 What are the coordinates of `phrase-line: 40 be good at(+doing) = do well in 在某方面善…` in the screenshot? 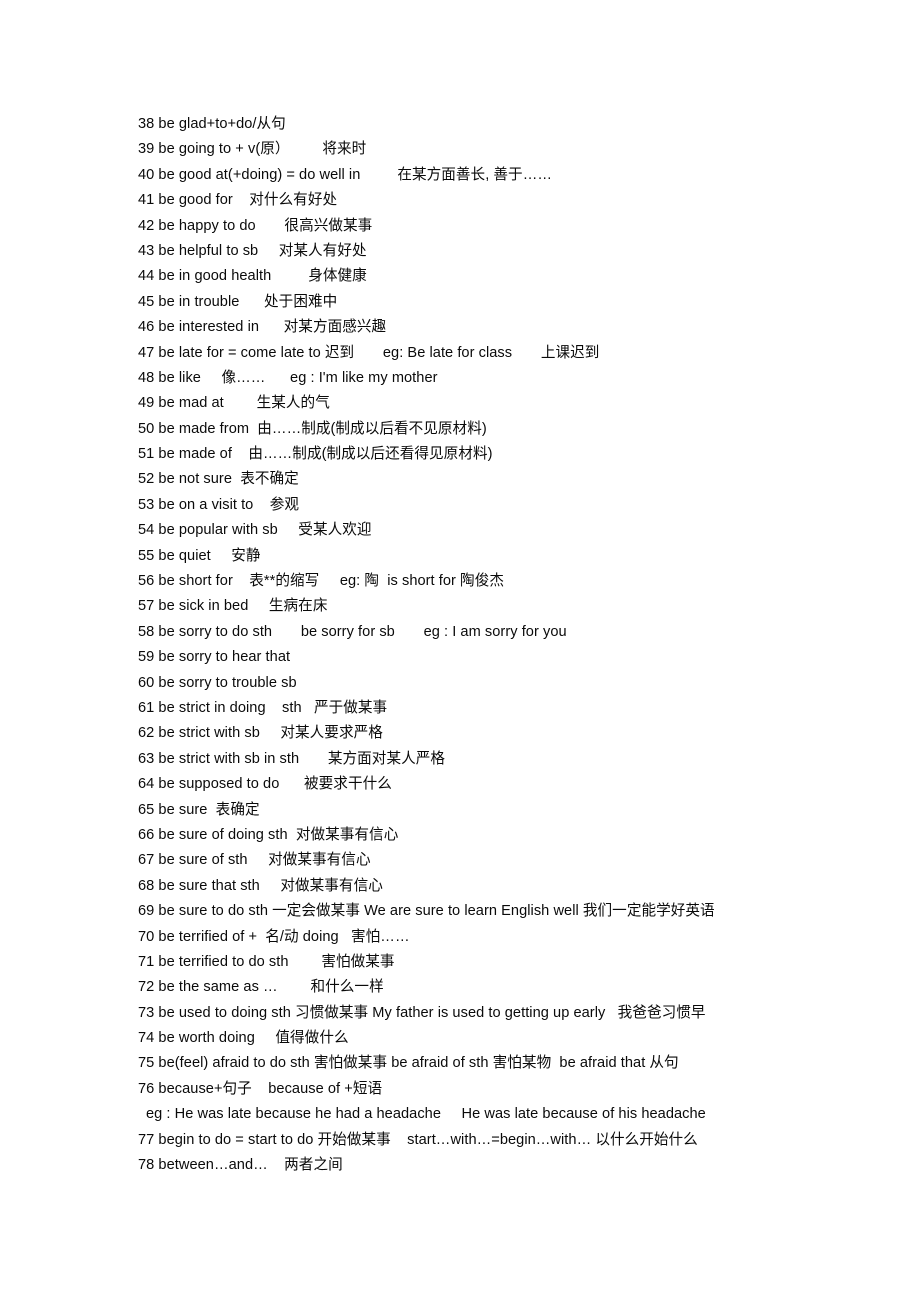 It's located at (460, 175).